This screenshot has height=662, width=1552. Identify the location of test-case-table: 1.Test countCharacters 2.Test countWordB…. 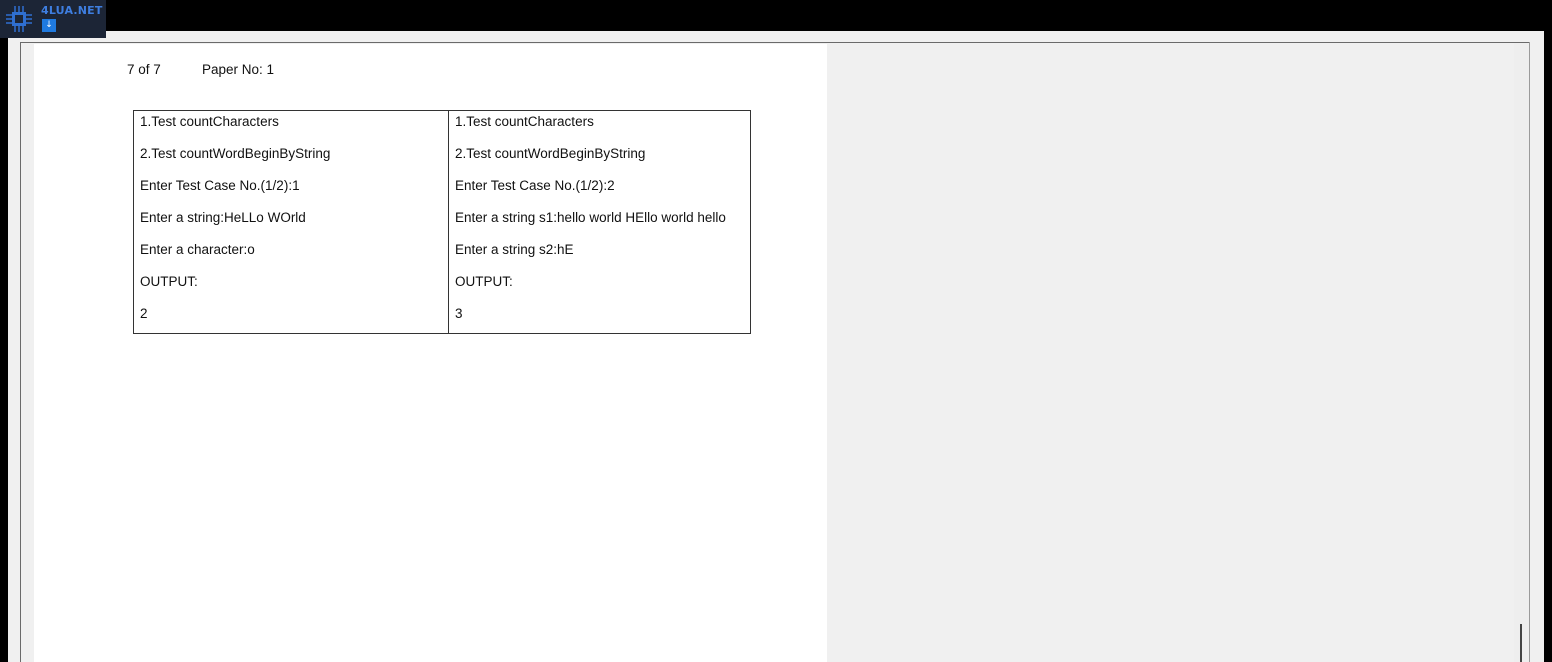
(442, 222).